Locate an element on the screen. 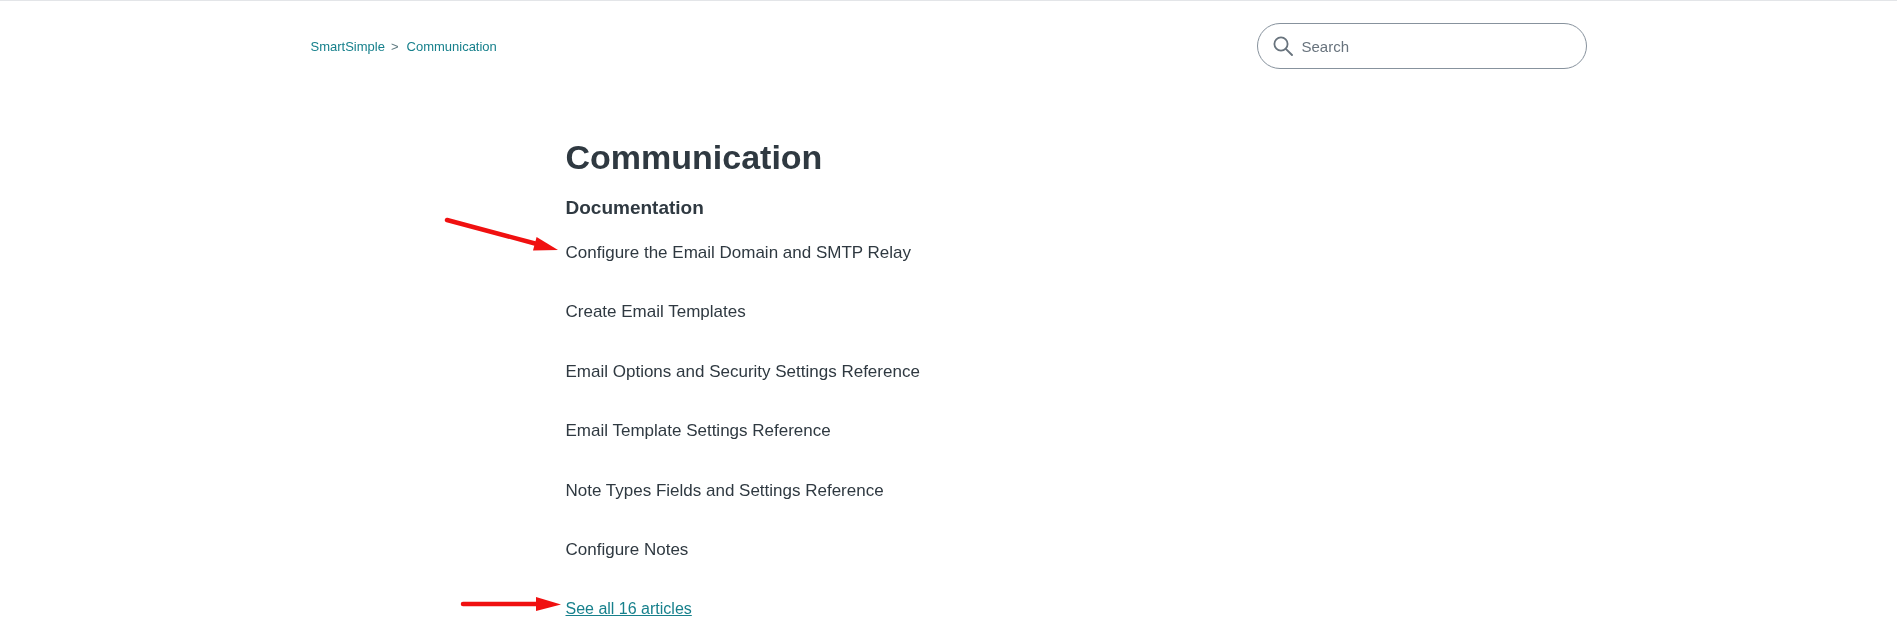 The width and height of the screenshot is (1897, 634). section-heading: Documentation is located at coordinates (634, 208).